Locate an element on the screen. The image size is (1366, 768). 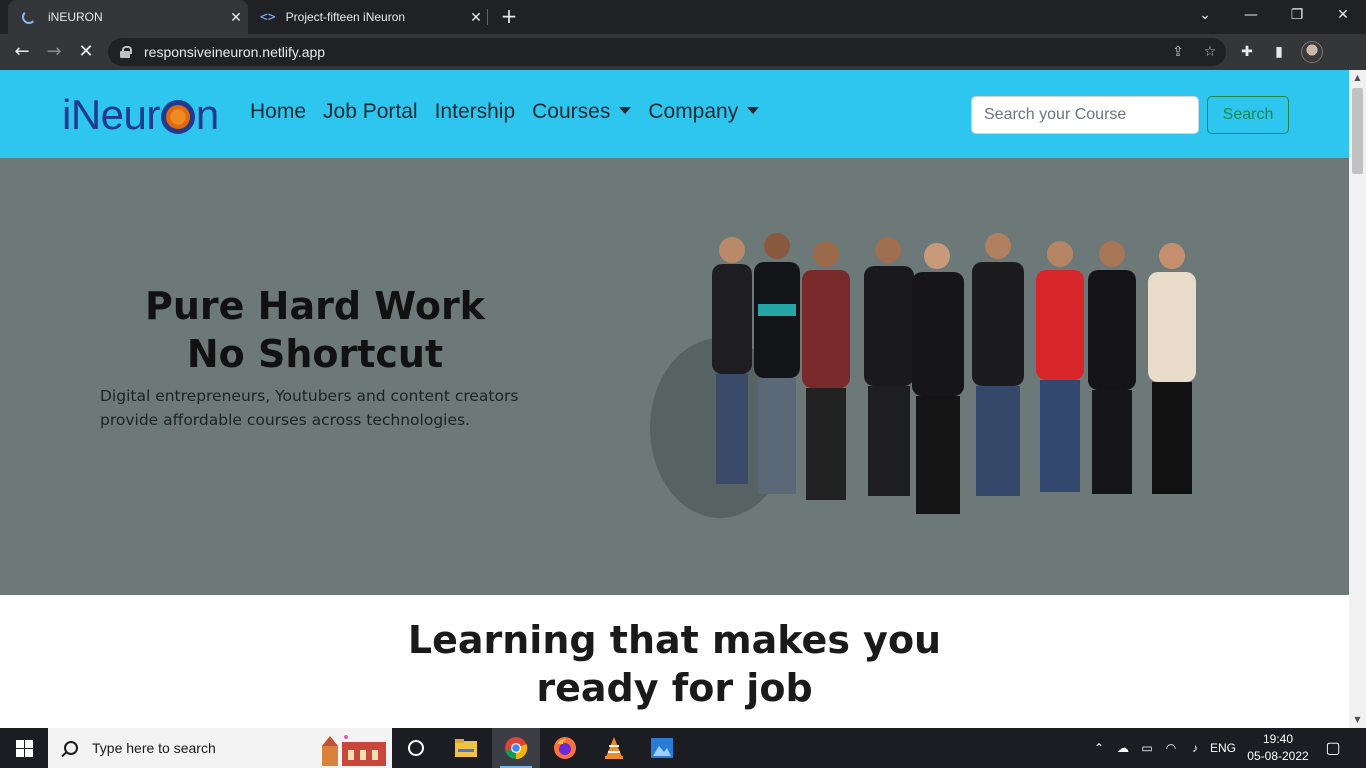
hero-title-line2: No Shortcut is located at coordinates (315, 354).